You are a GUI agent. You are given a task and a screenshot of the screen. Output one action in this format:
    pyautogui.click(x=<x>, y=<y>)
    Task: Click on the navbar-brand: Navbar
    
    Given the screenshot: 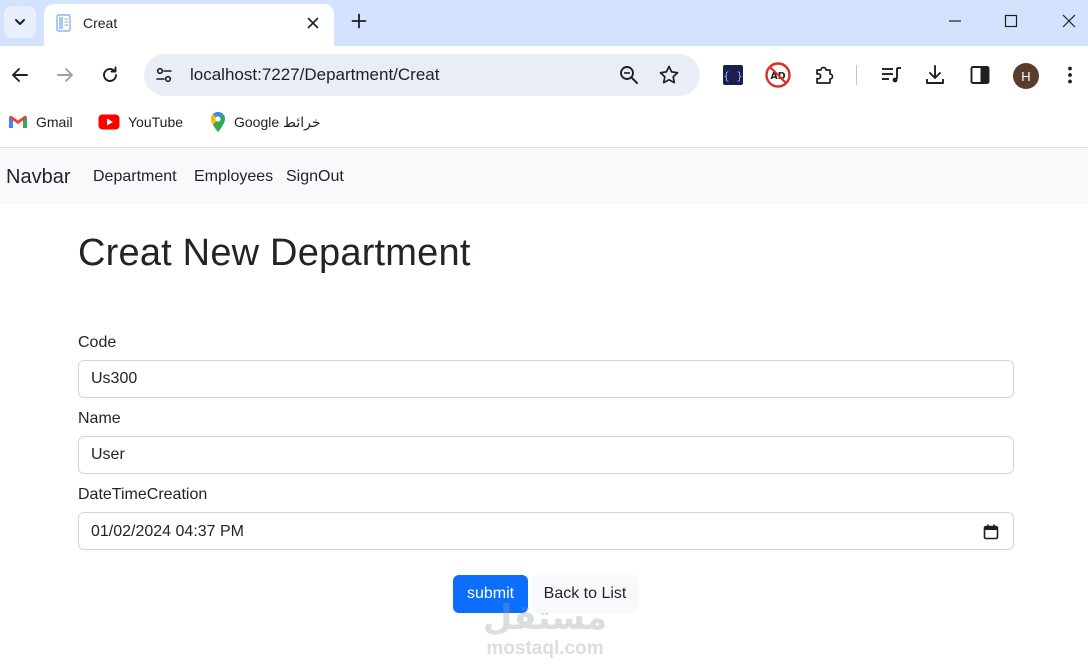 What is the action you would take?
    pyautogui.click(x=38, y=177)
    